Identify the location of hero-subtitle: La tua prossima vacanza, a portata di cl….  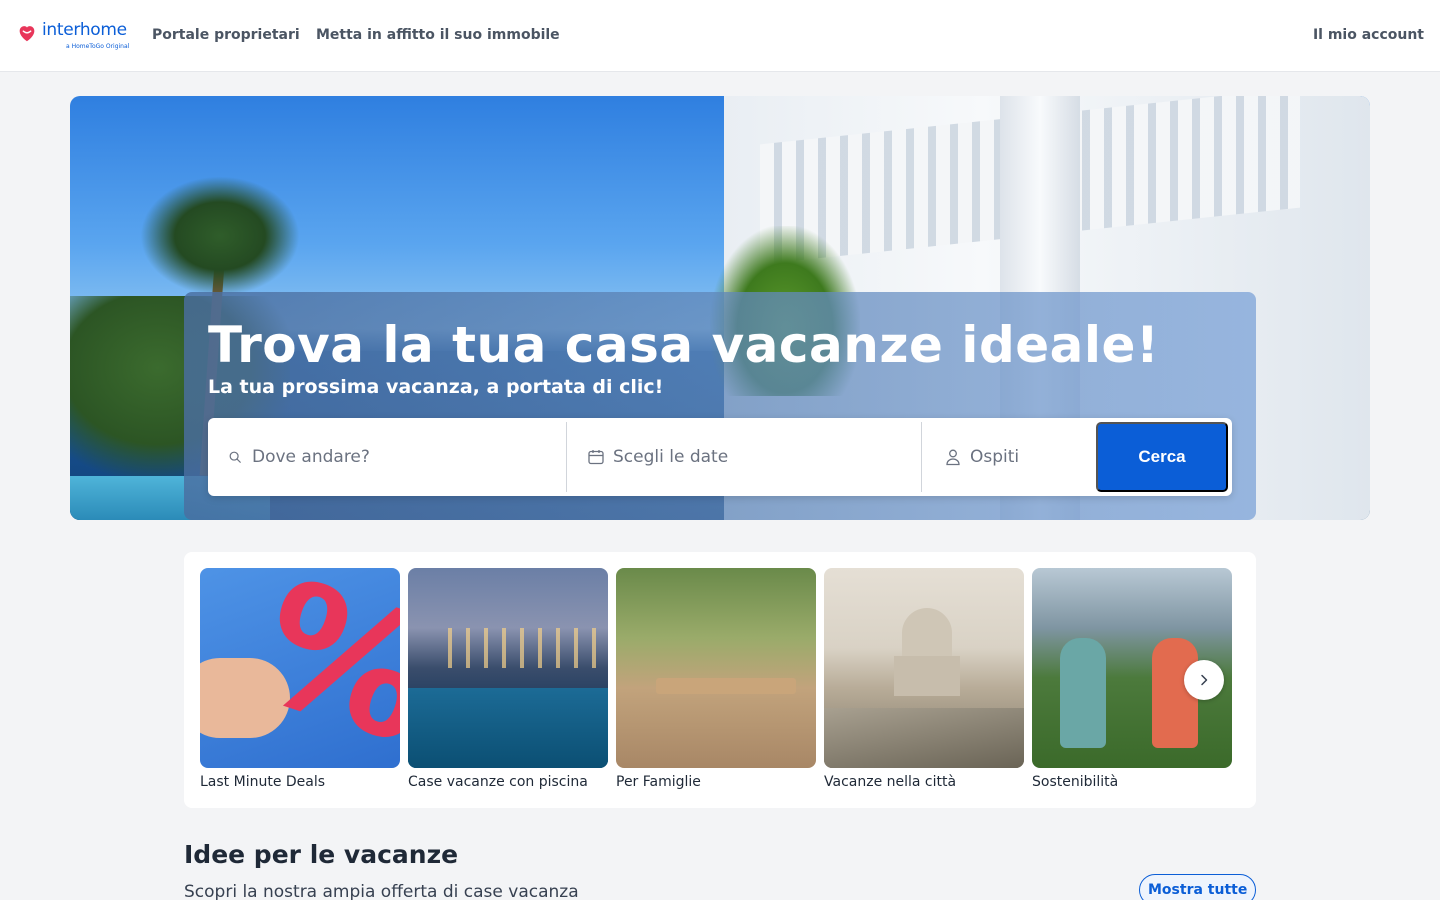
(436, 387).